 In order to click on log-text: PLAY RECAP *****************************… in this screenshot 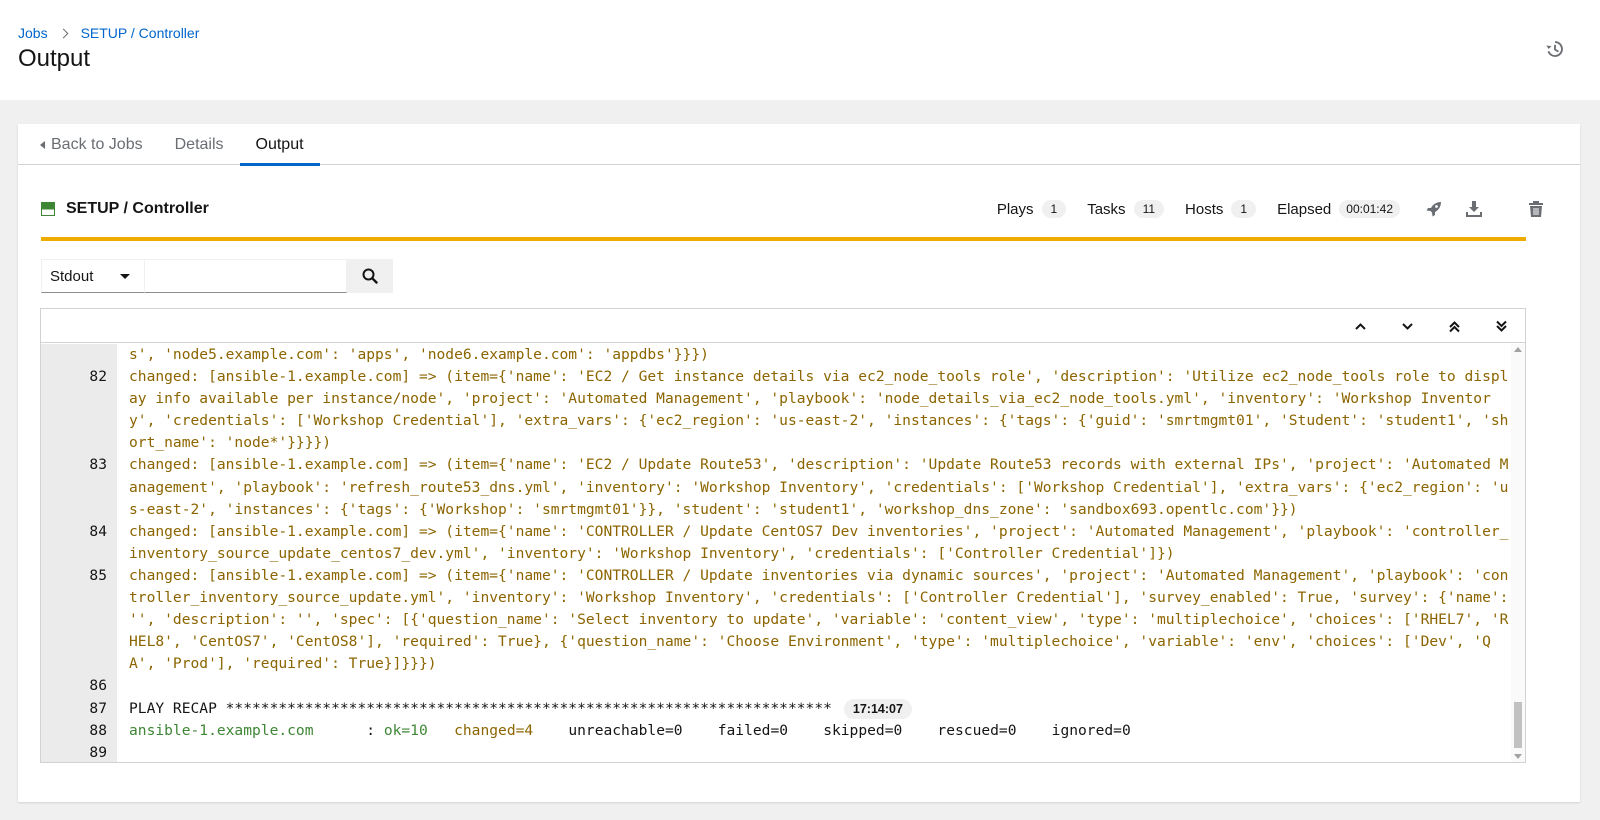, I will do `click(814, 709)`.